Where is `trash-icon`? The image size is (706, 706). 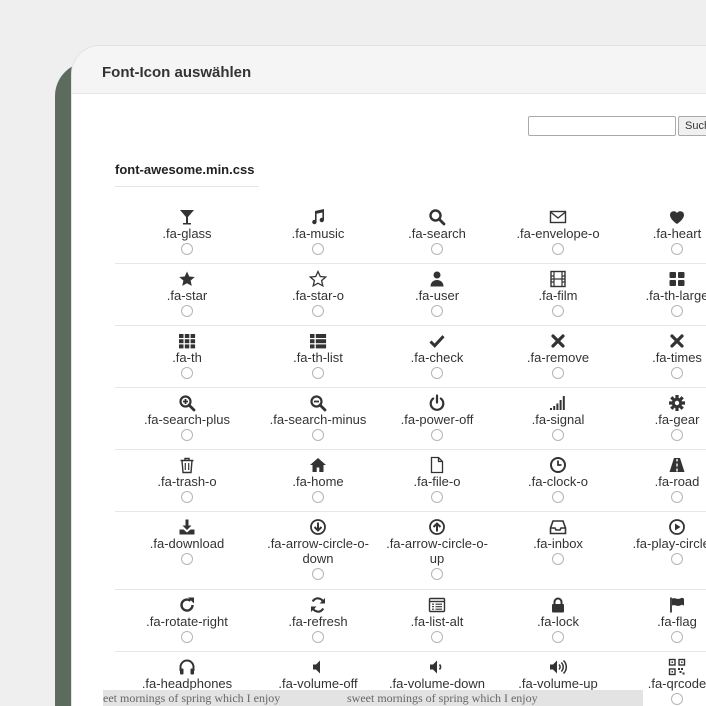
trash-icon is located at coordinates (187, 465).